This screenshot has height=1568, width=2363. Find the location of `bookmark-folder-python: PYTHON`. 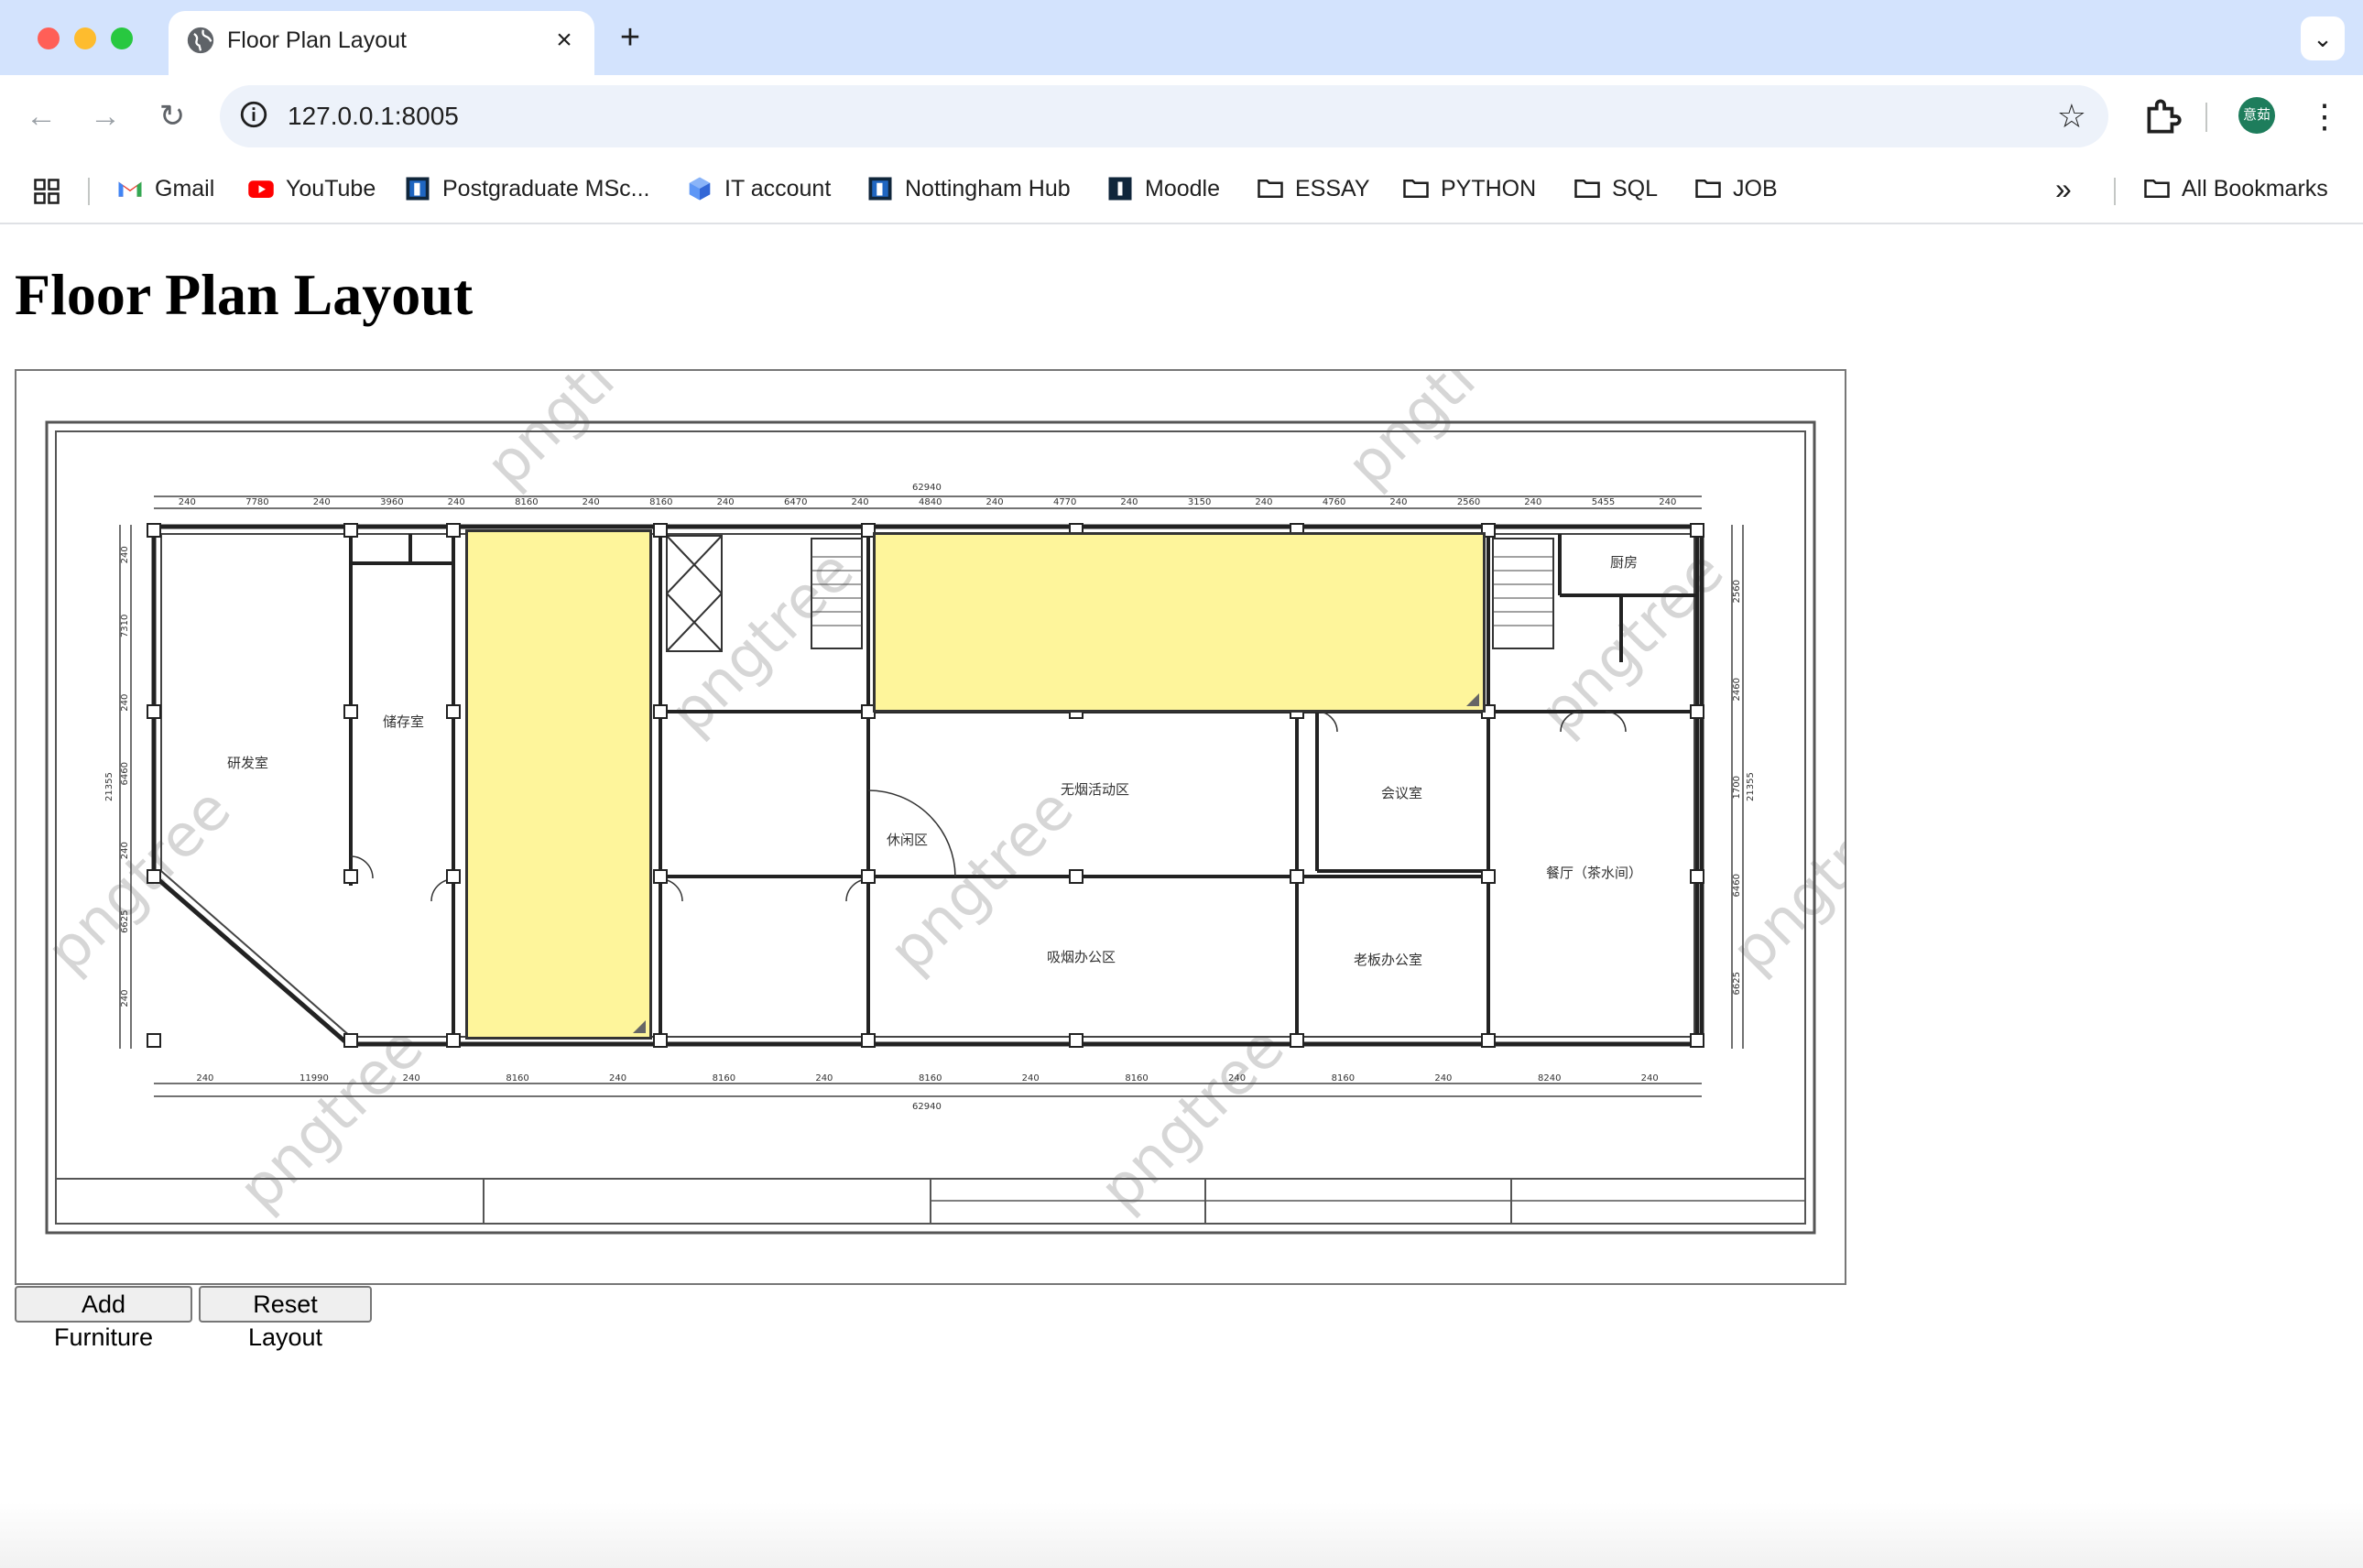

bookmark-folder-python: PYTHON is located at coordinates (1469, 188).